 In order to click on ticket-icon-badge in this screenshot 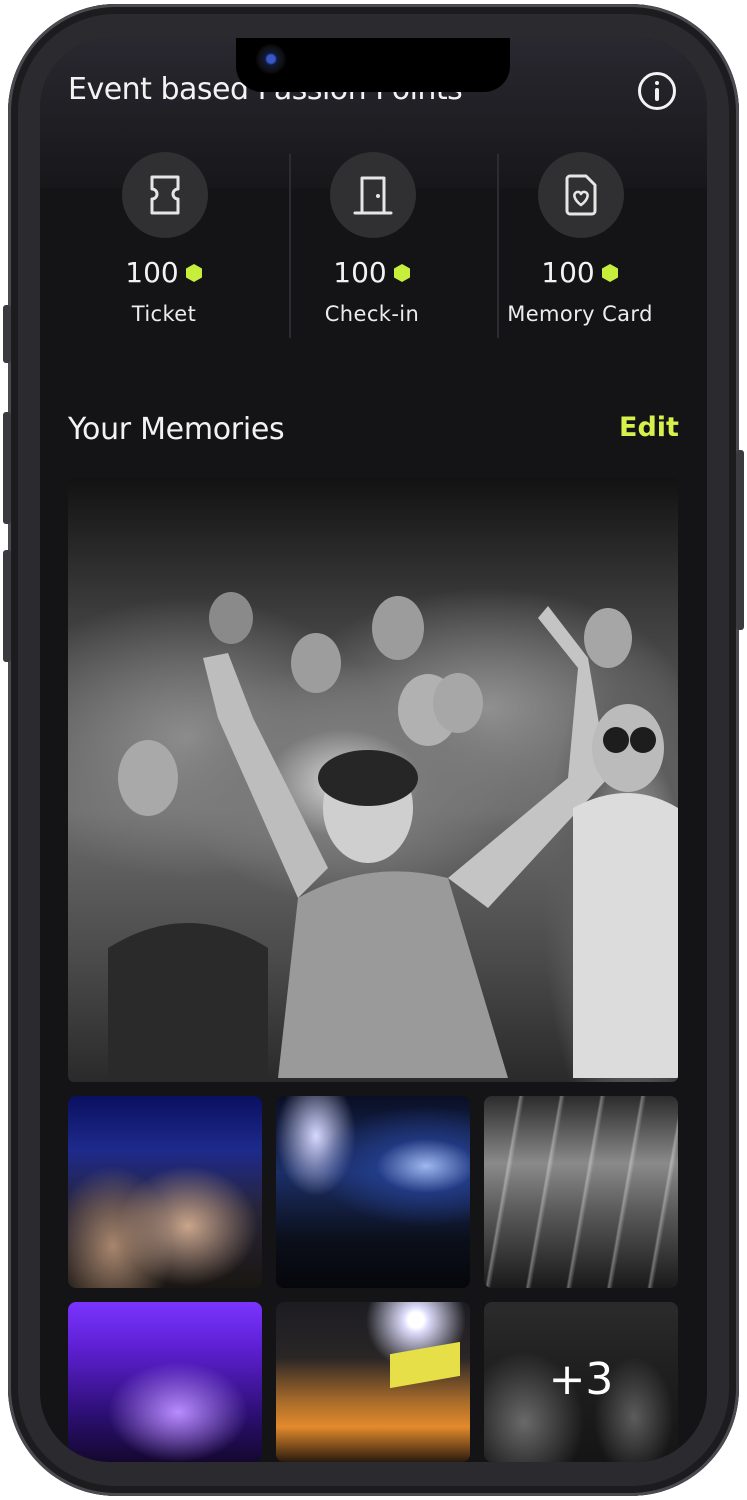, I will do `click(165, 195)`.